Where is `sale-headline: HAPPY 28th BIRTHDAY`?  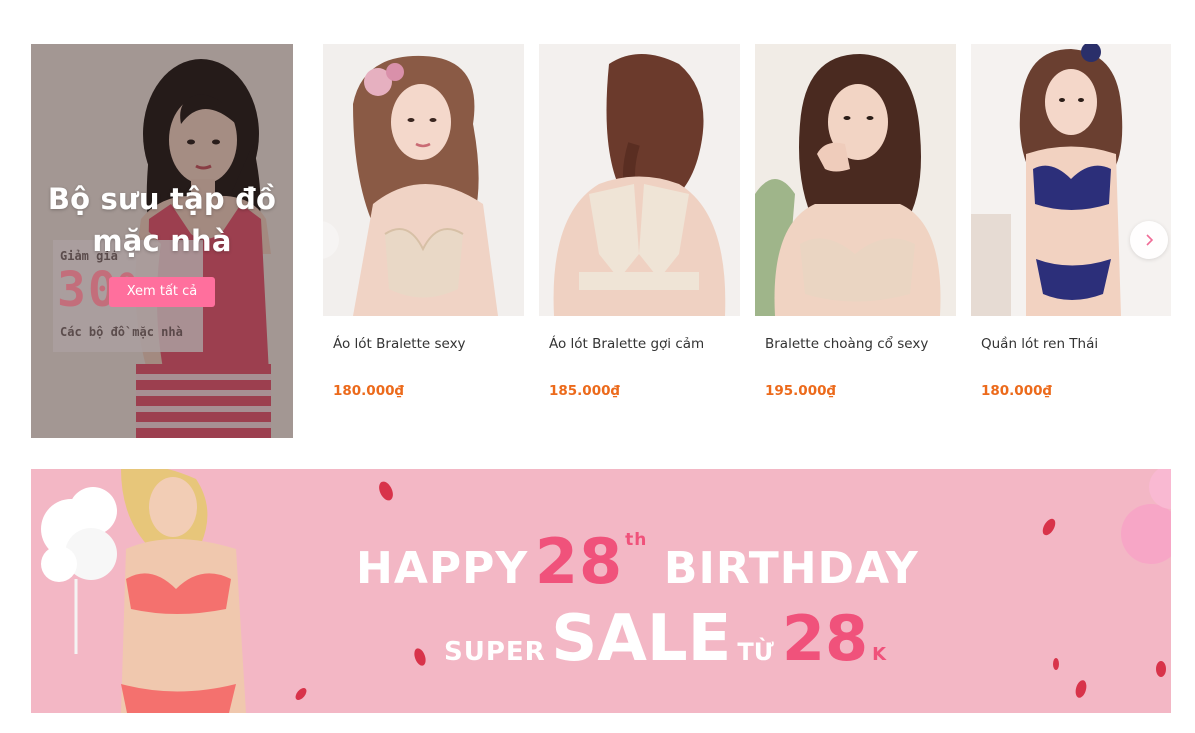 sale-headline: HAPPY 28th BIRTHDAY is located at coordinates (637, 561).